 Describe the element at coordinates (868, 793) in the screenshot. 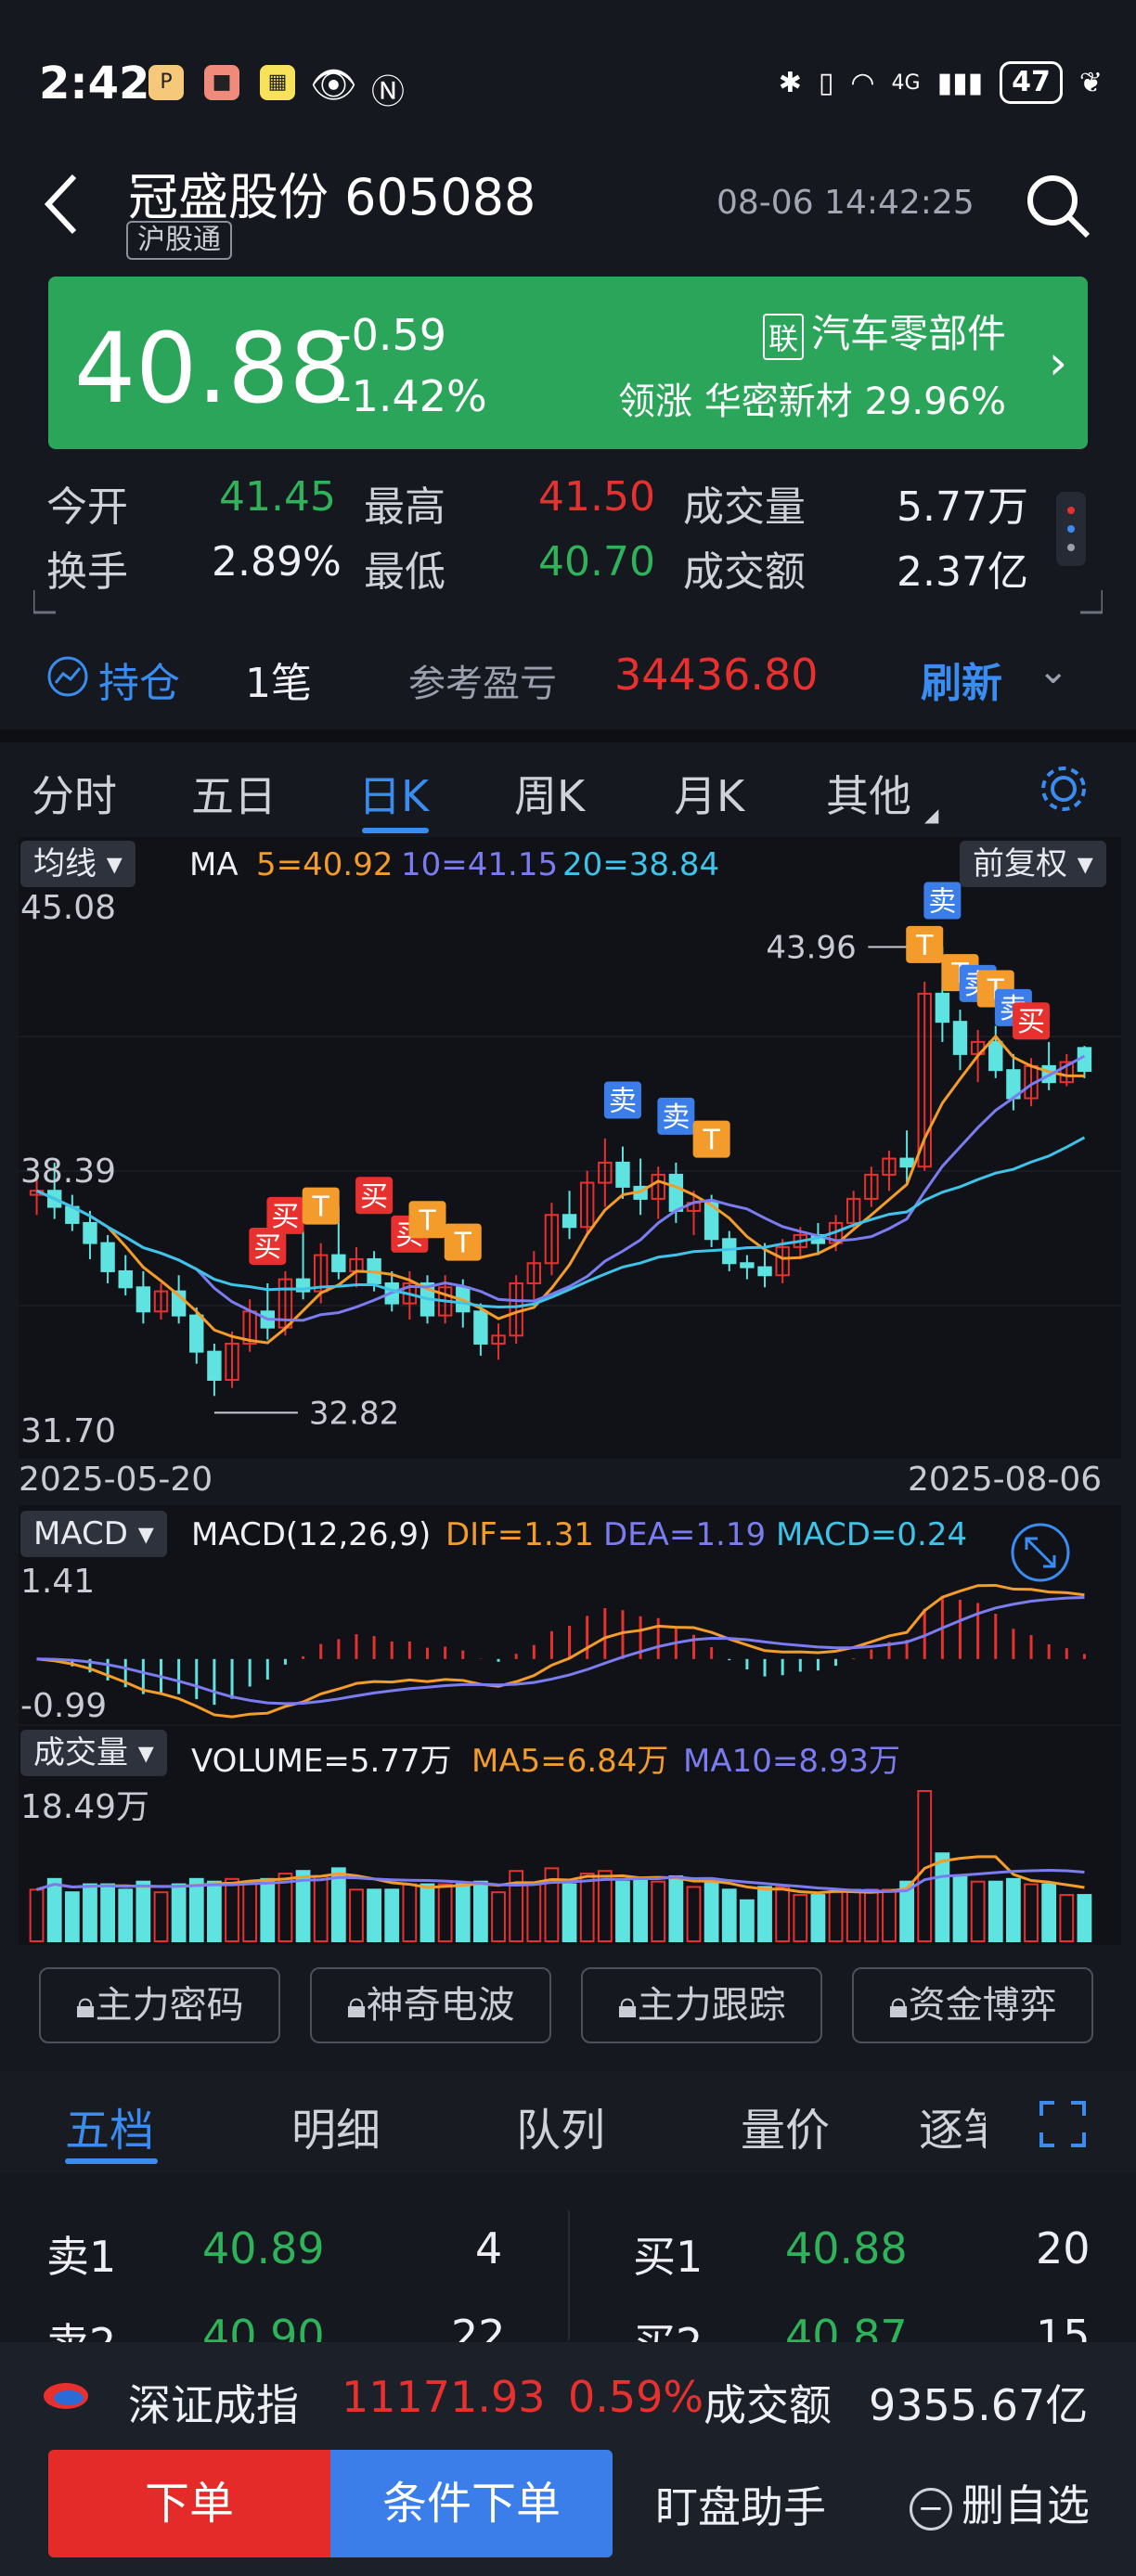

I see `tab-other: 其他` at that location.